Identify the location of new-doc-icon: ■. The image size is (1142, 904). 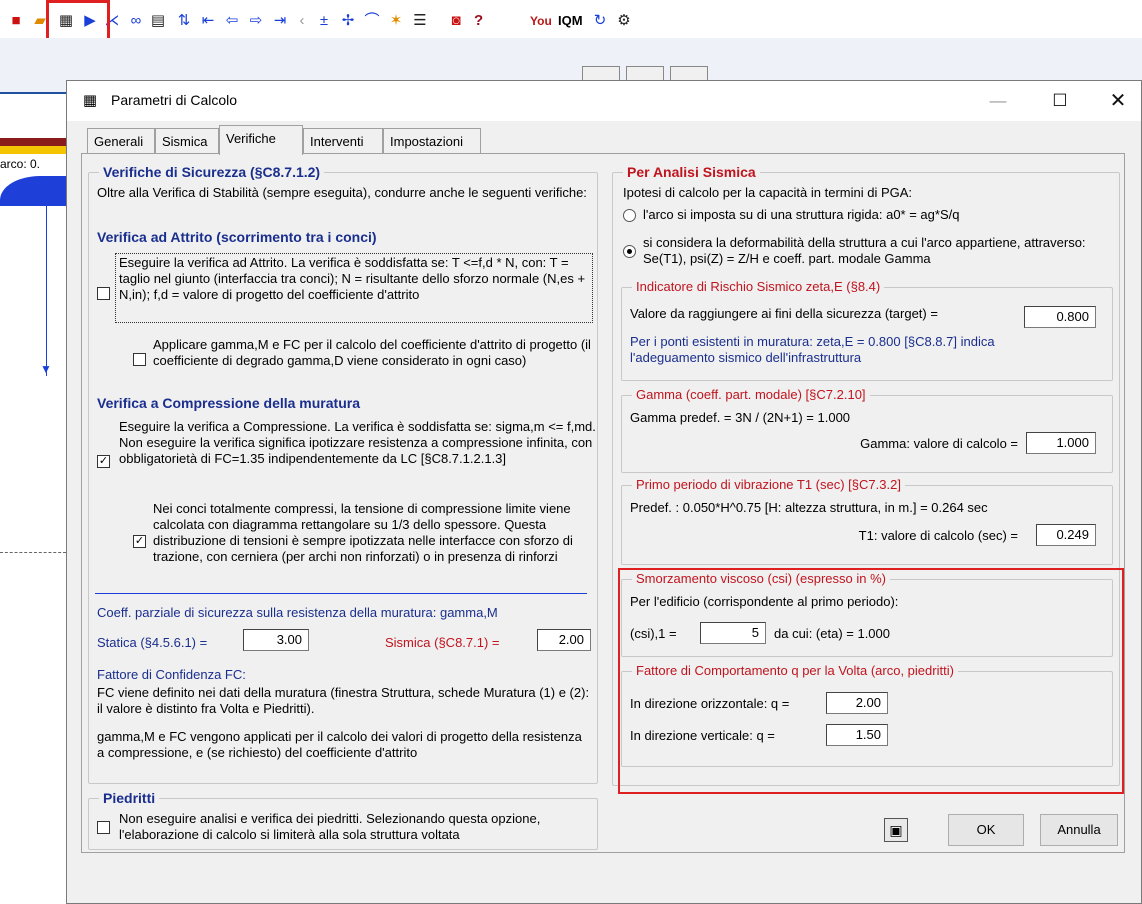
(16, 21).